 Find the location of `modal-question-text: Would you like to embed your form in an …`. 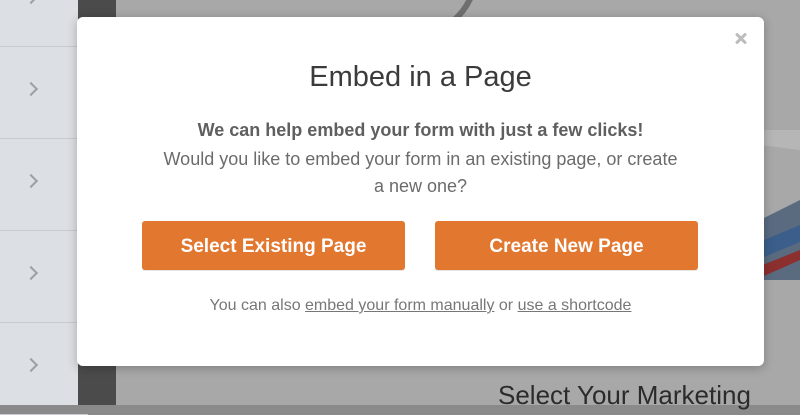

modal-question-text: Would you like to embed your form in an … is located at coordinates (420, 172).